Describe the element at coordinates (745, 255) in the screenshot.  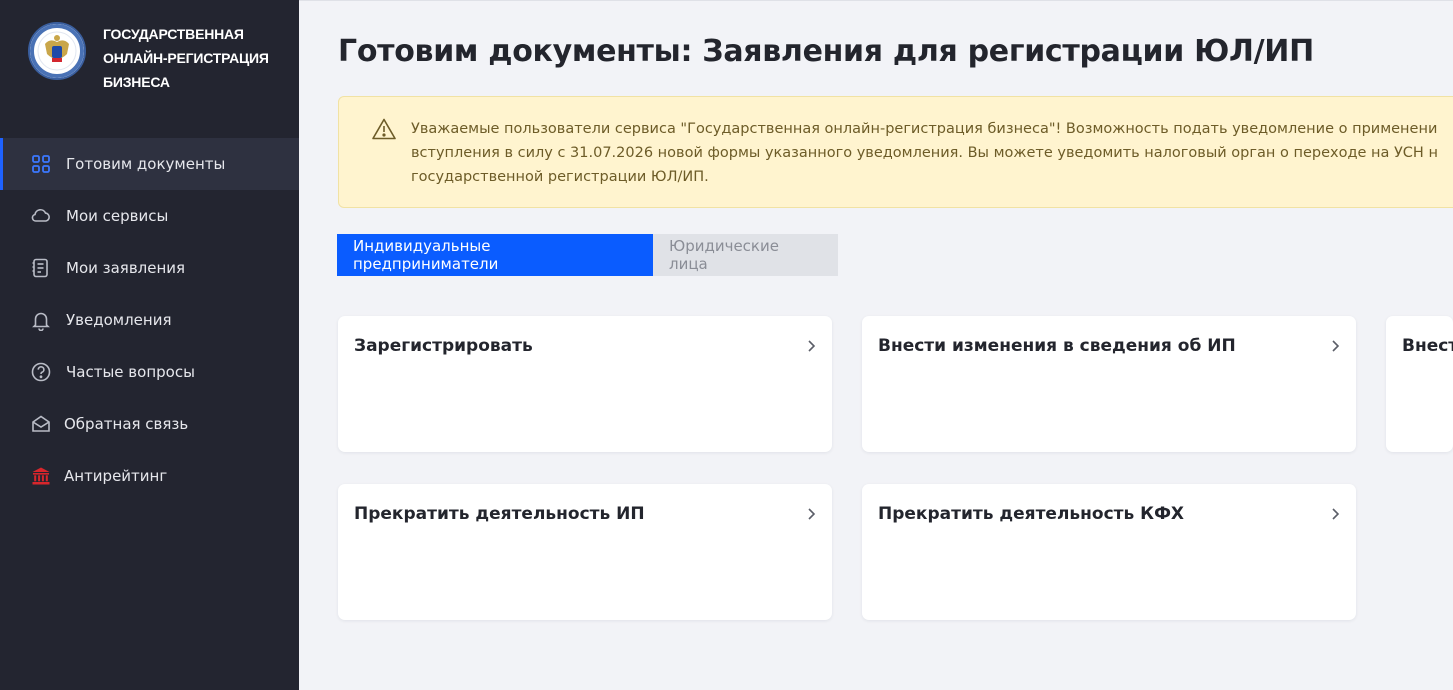
I see `tab-legal-entities: Юридические лица` at that location.